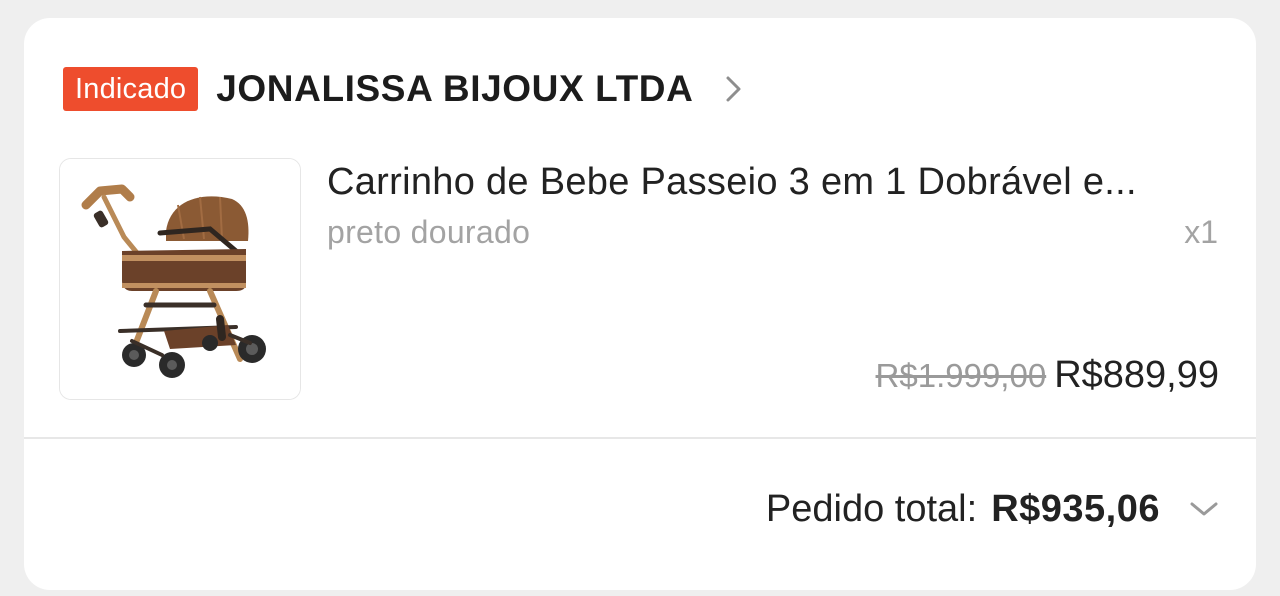 The height and width of the screenshot is (596, 1280). What do you see at coordinates (1201, 232) in the screenshot?
I see `product-quantity: x1` at bounding box center [1201, 232].